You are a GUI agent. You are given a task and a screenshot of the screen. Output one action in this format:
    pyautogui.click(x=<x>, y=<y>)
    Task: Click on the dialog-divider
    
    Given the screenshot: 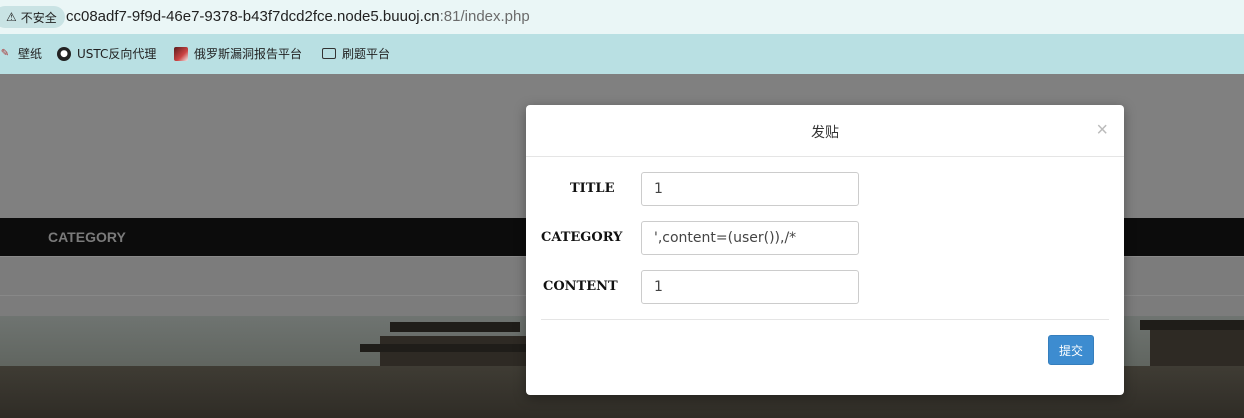 What is the action you would take?
    pyautogui.click(x=825, y=319)
    